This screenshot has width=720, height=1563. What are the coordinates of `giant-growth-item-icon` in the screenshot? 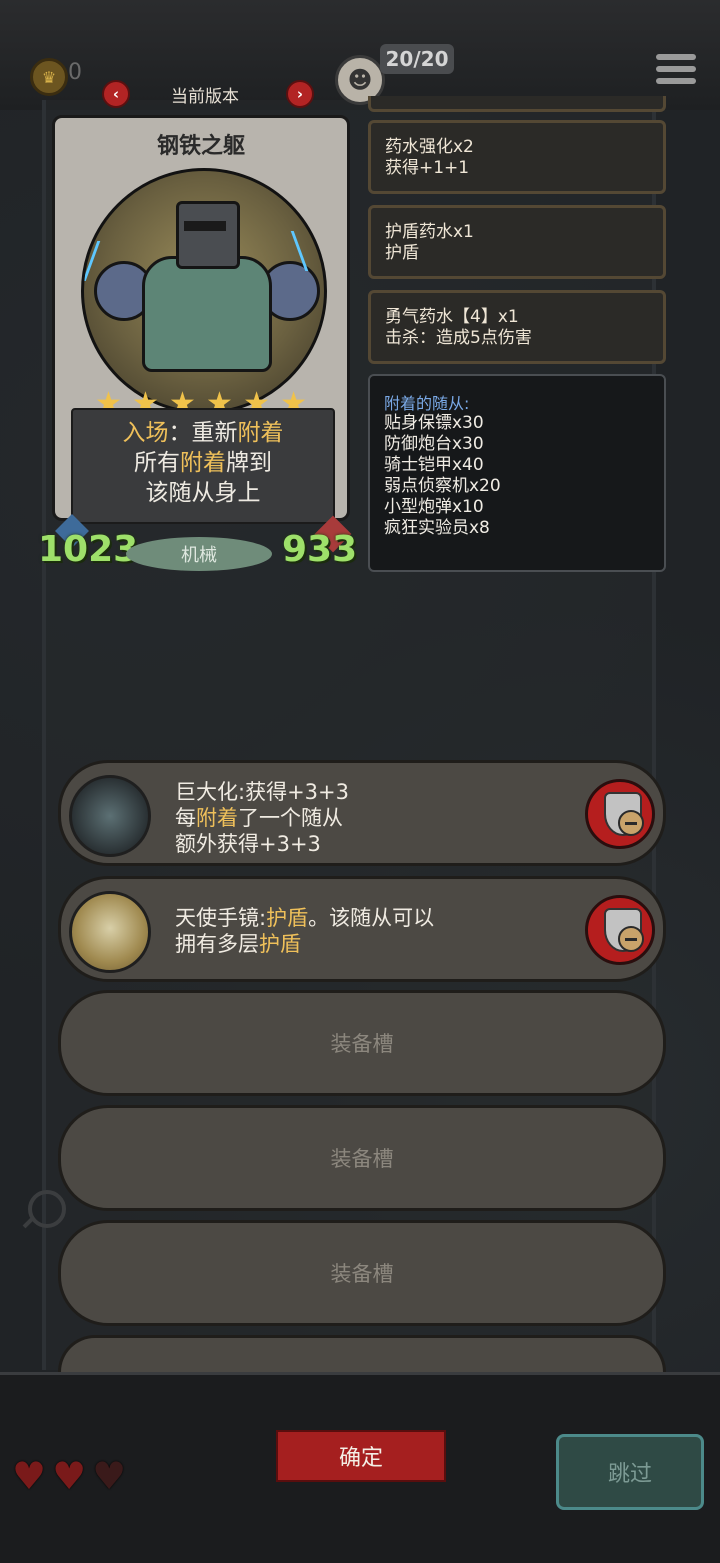 It's located at (110, 816).